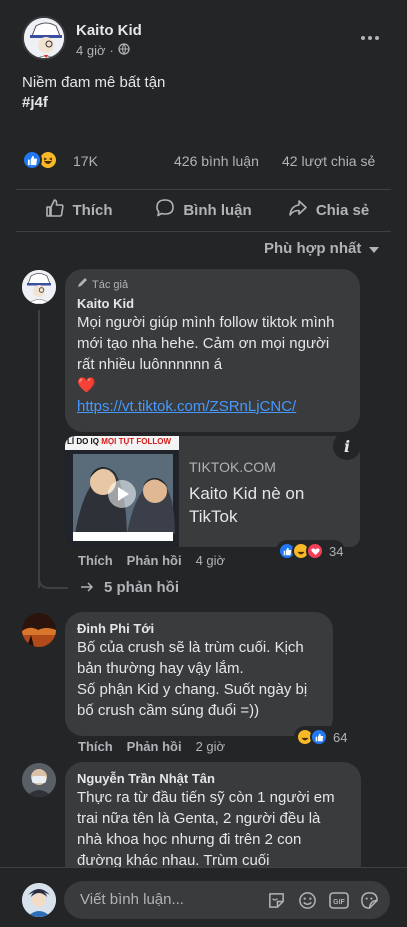 The width and height of the screenshot is (407, 927). I want to click on comment-reactions: 34, so click(311, 551).